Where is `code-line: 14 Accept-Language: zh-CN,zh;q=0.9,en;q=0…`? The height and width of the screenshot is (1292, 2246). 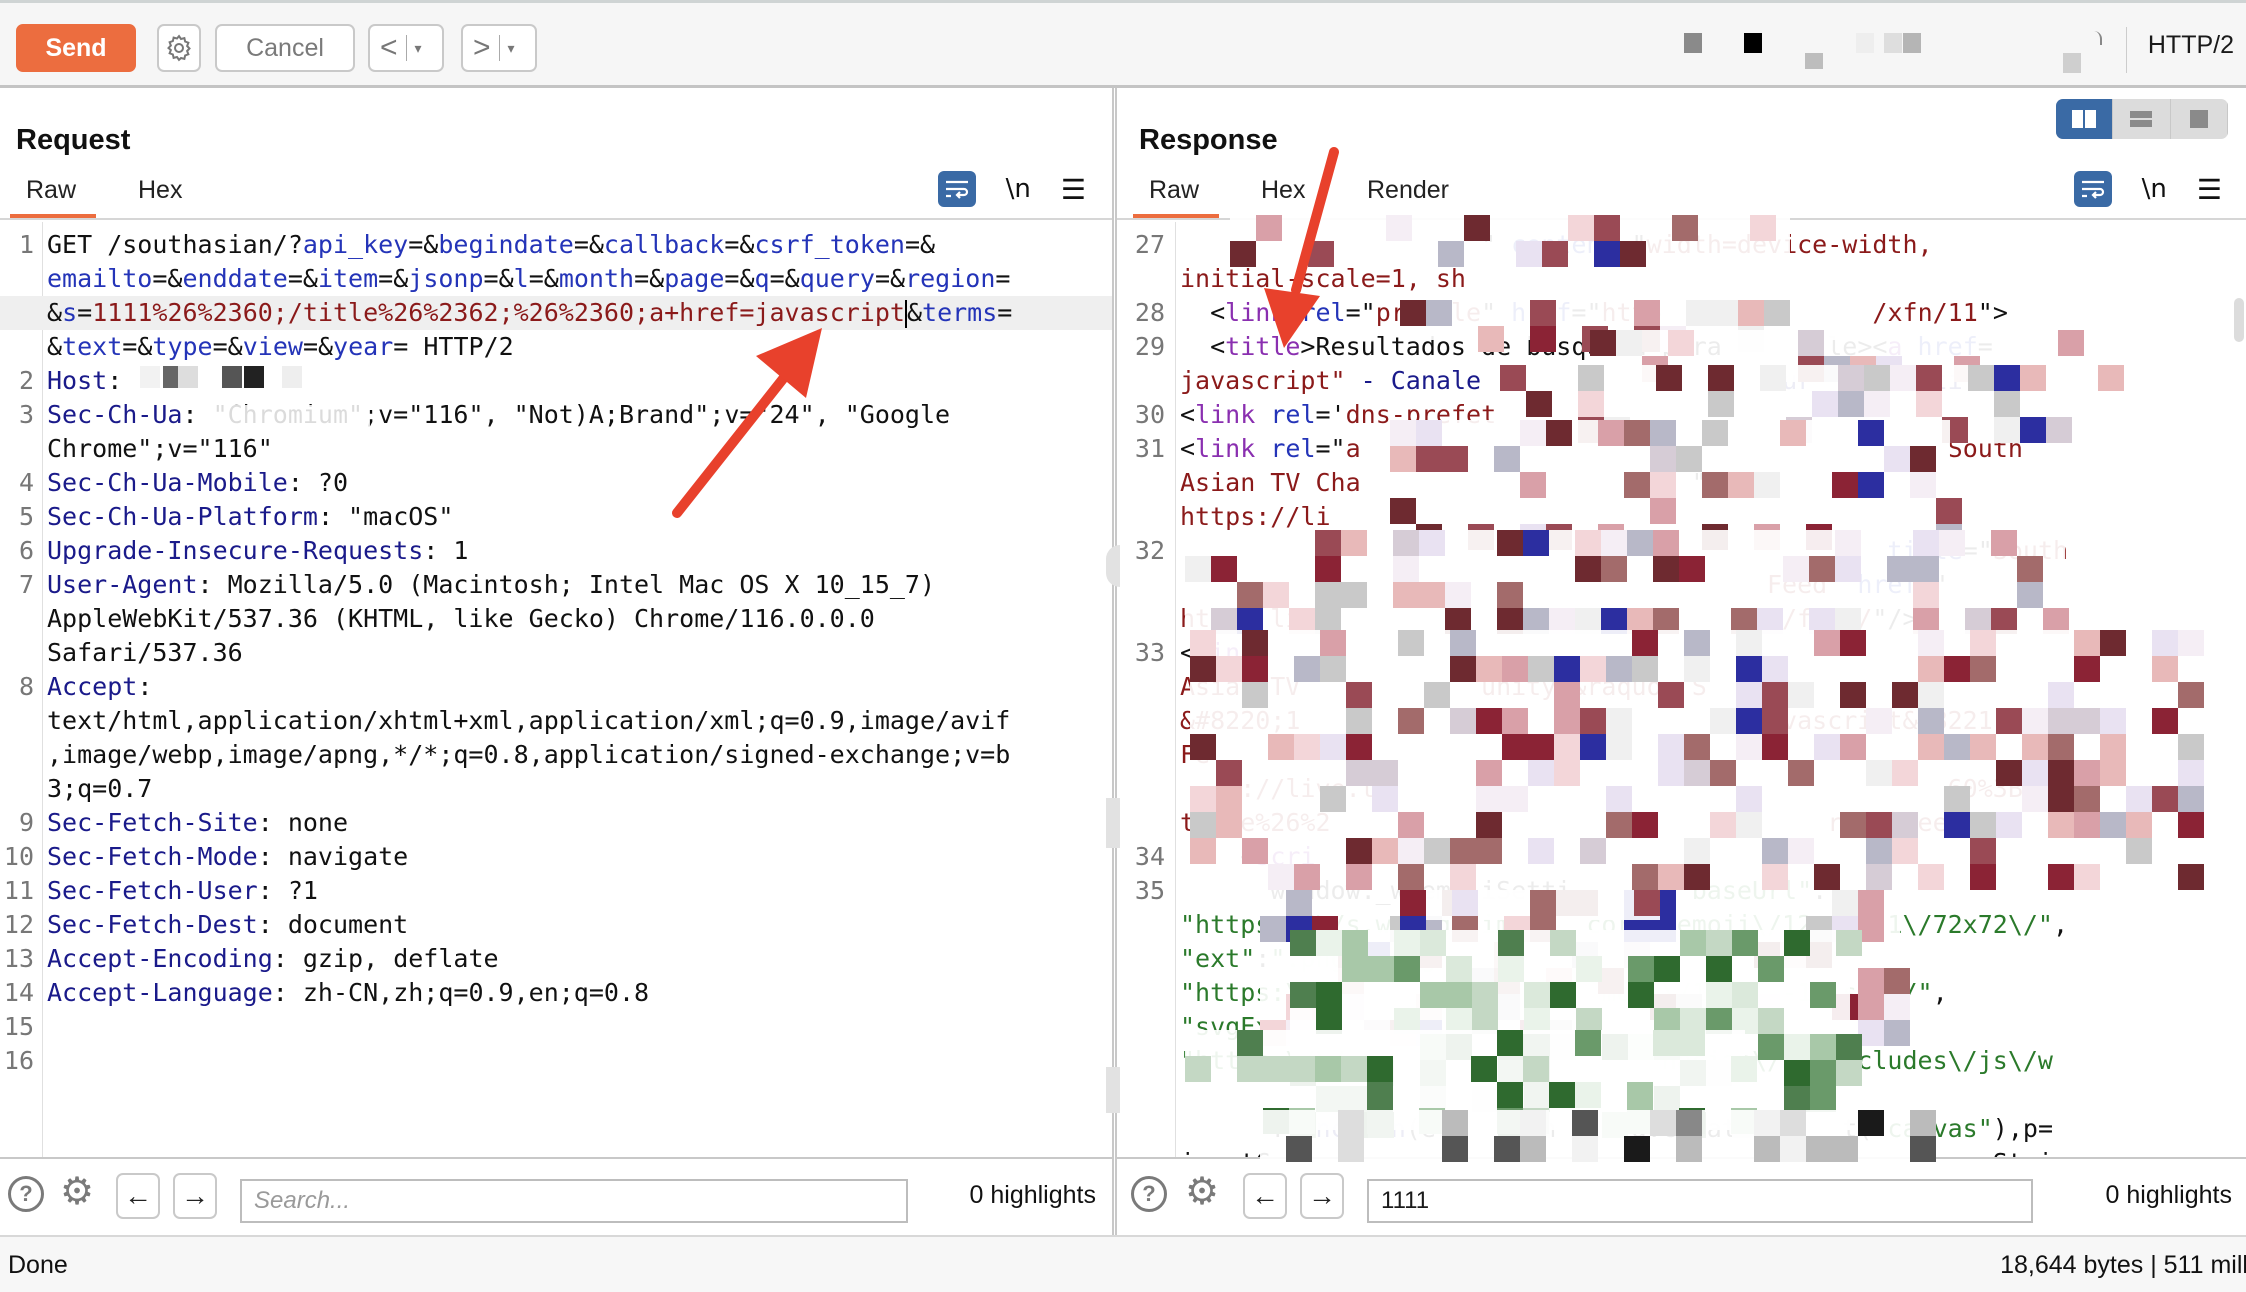
code-line: 14 Accept-Language: zh-CN,zh;q=0.9,en;q=0… is located at coordinates (556, 993).